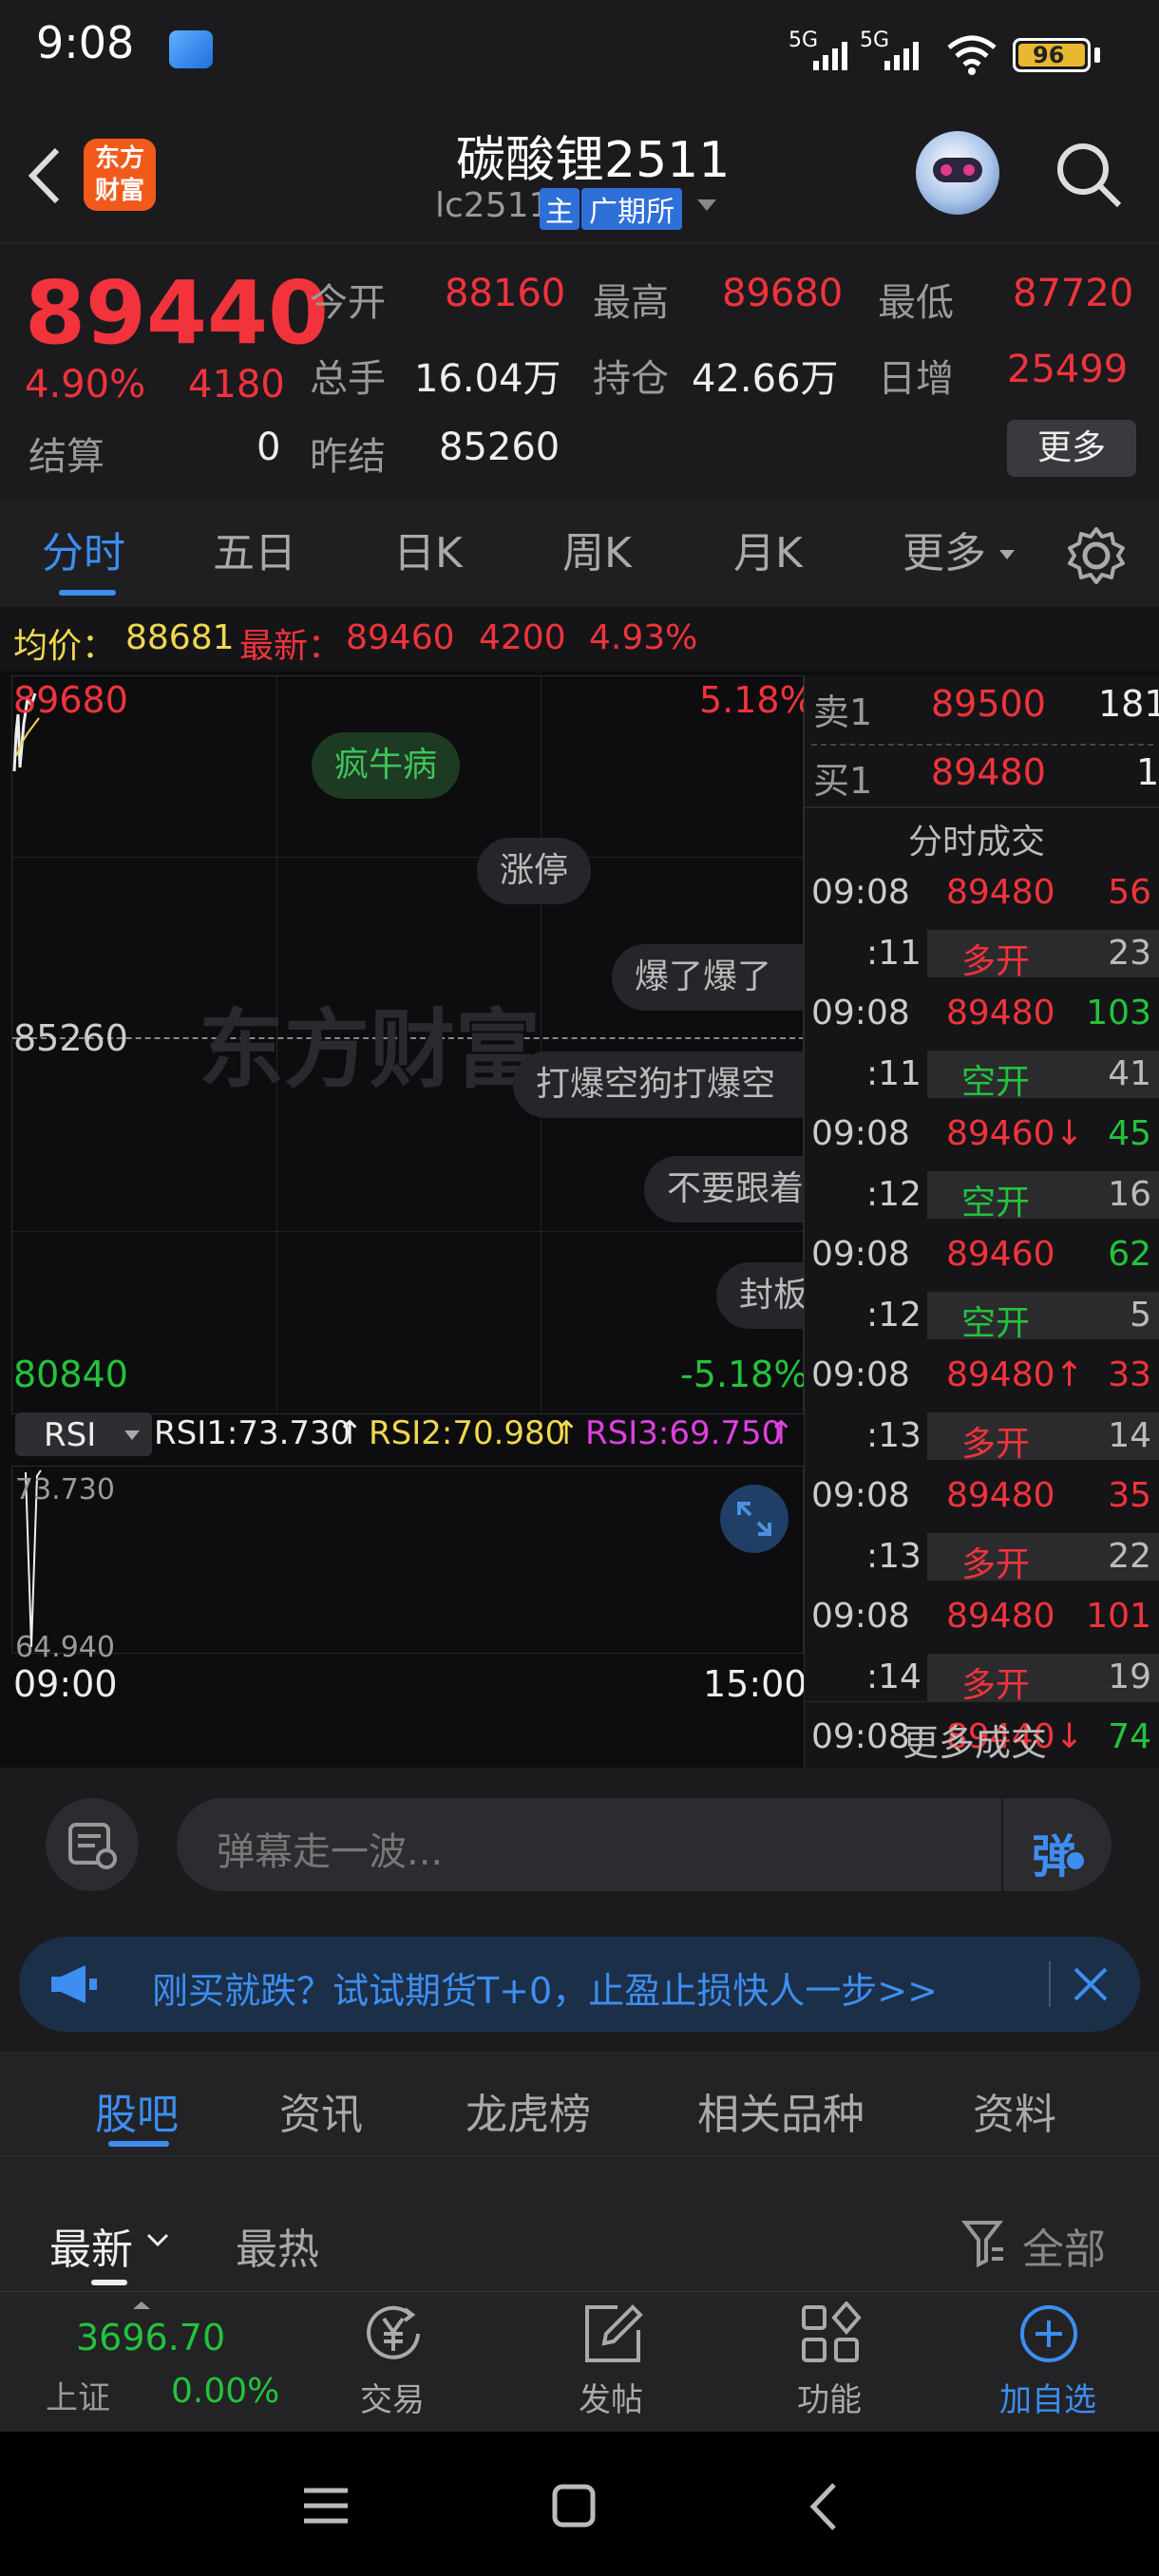 The image size is (1159, 2576). I want to click on trade-yen-icon, so click(393, 2332).